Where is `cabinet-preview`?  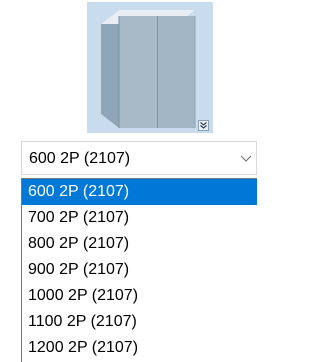 cabinet-preview is located at coordinates (150, 67).